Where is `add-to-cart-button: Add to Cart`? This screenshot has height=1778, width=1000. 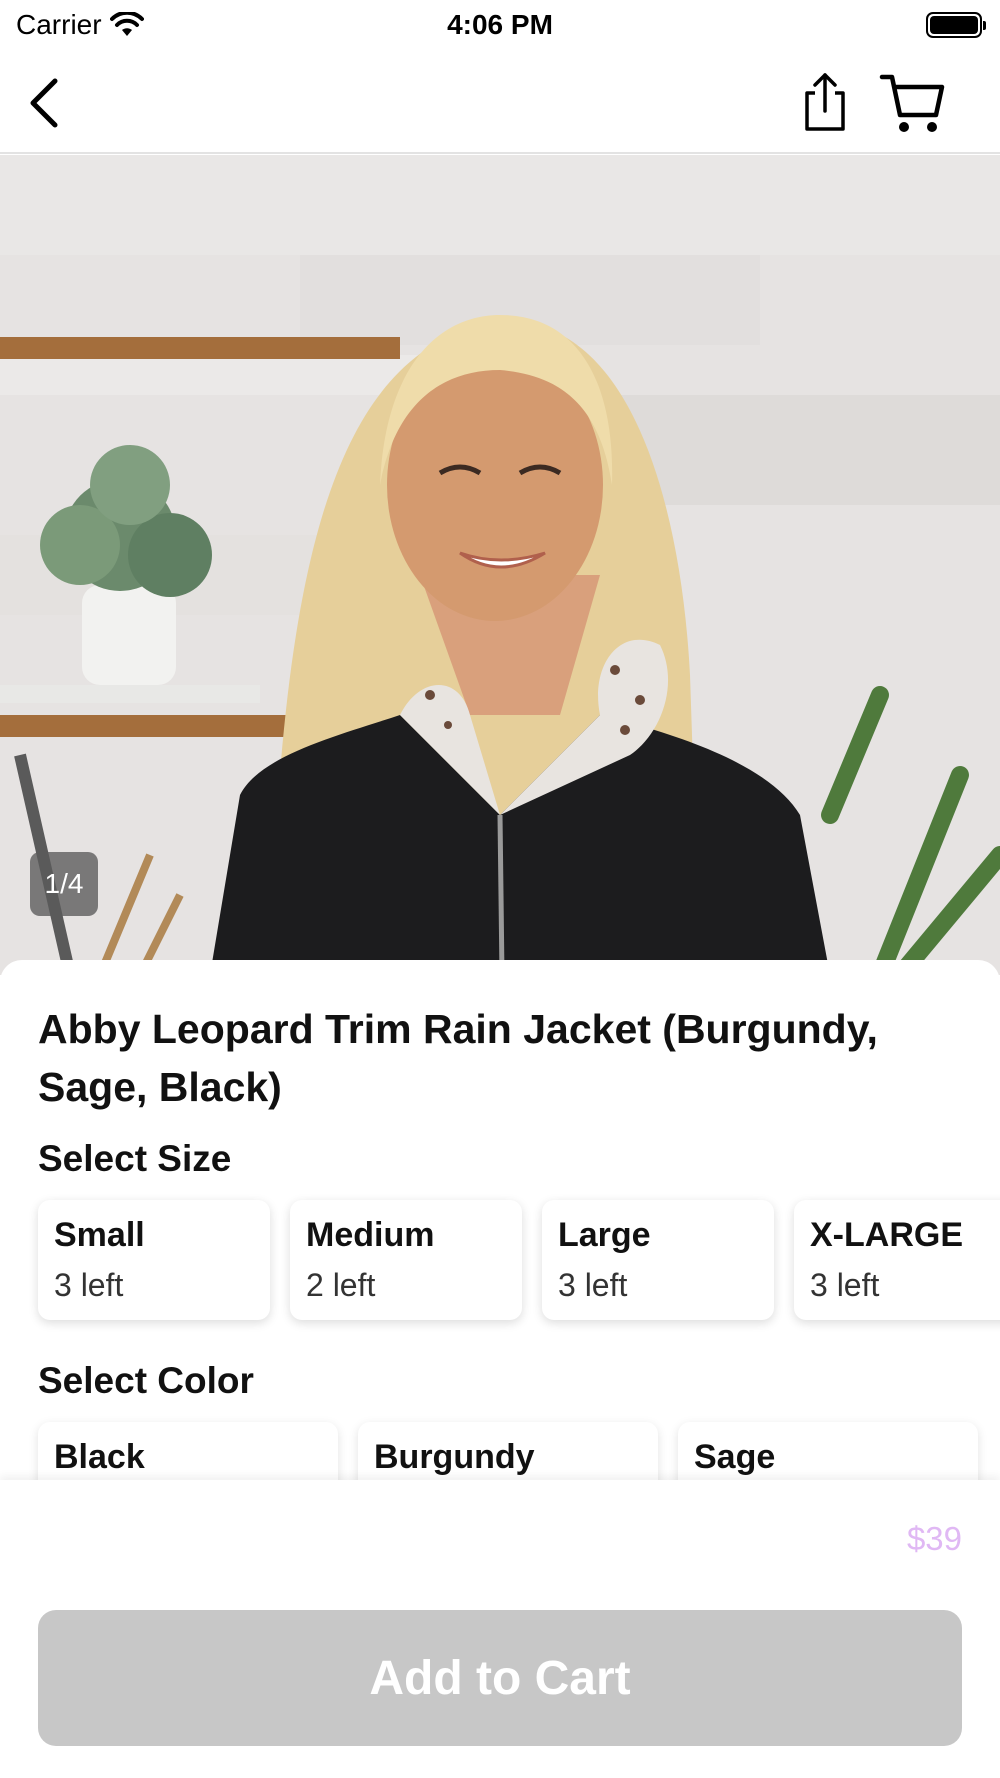 add-to-cart-button: Add to Cart is located at coordinates (500, 1678).